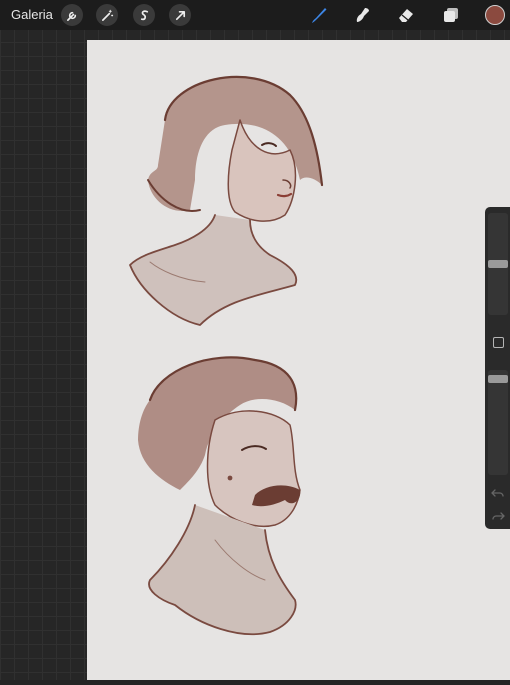 This screenshot has width=510, height=685. Describe the element at coordinates (498, 378) in the screenshot. I see `opacity-slider-thumb` at that location.